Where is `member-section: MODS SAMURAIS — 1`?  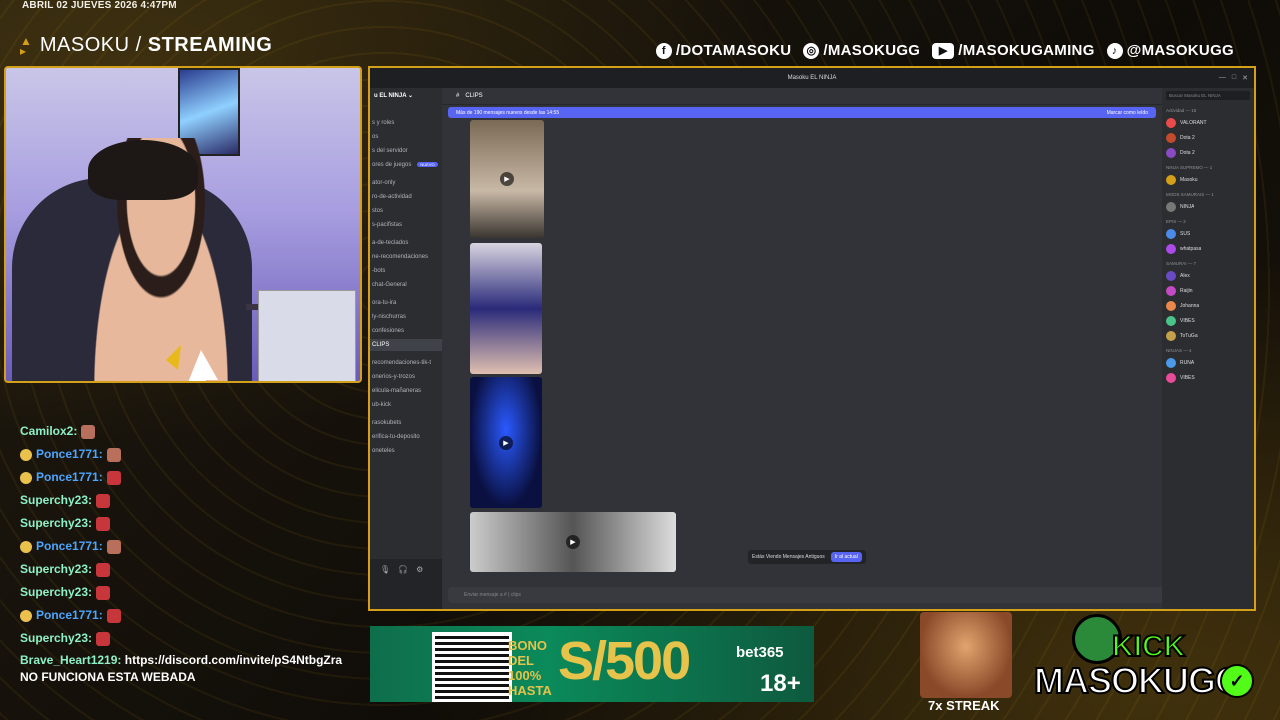 member-section: MODS SAMURAIS — 1 is located at coordinates (1190, 194).